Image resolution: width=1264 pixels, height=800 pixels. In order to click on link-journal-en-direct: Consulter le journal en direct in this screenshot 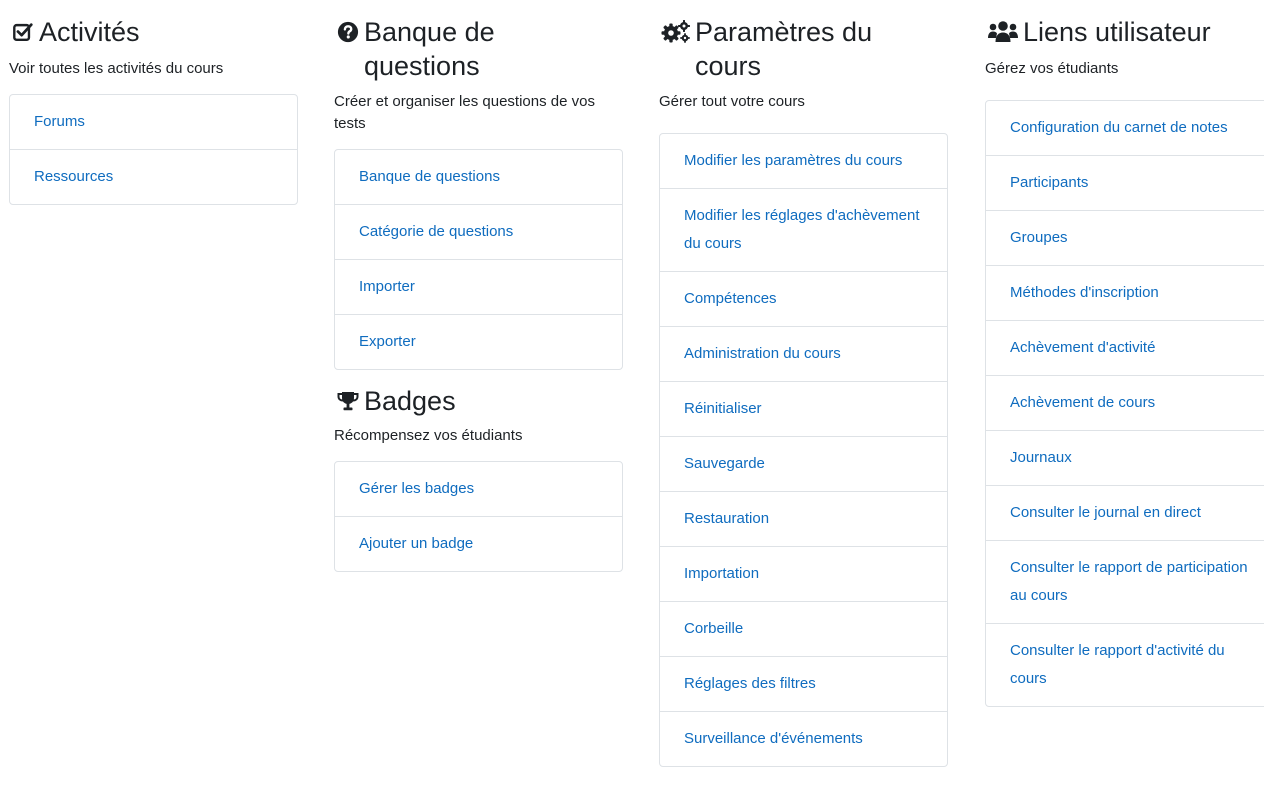, I will do `click(1125, 512)`.